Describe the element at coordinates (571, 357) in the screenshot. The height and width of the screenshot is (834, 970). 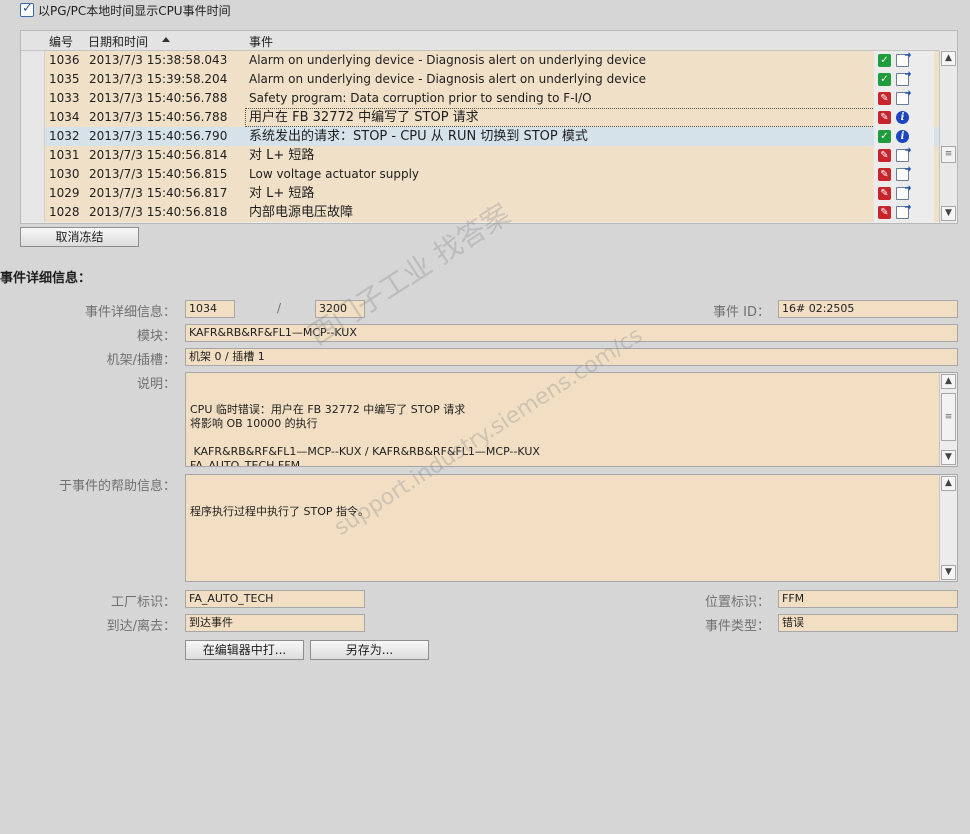
I see `rack-slot-field: 机架 0 / 插槽 1` at that location.